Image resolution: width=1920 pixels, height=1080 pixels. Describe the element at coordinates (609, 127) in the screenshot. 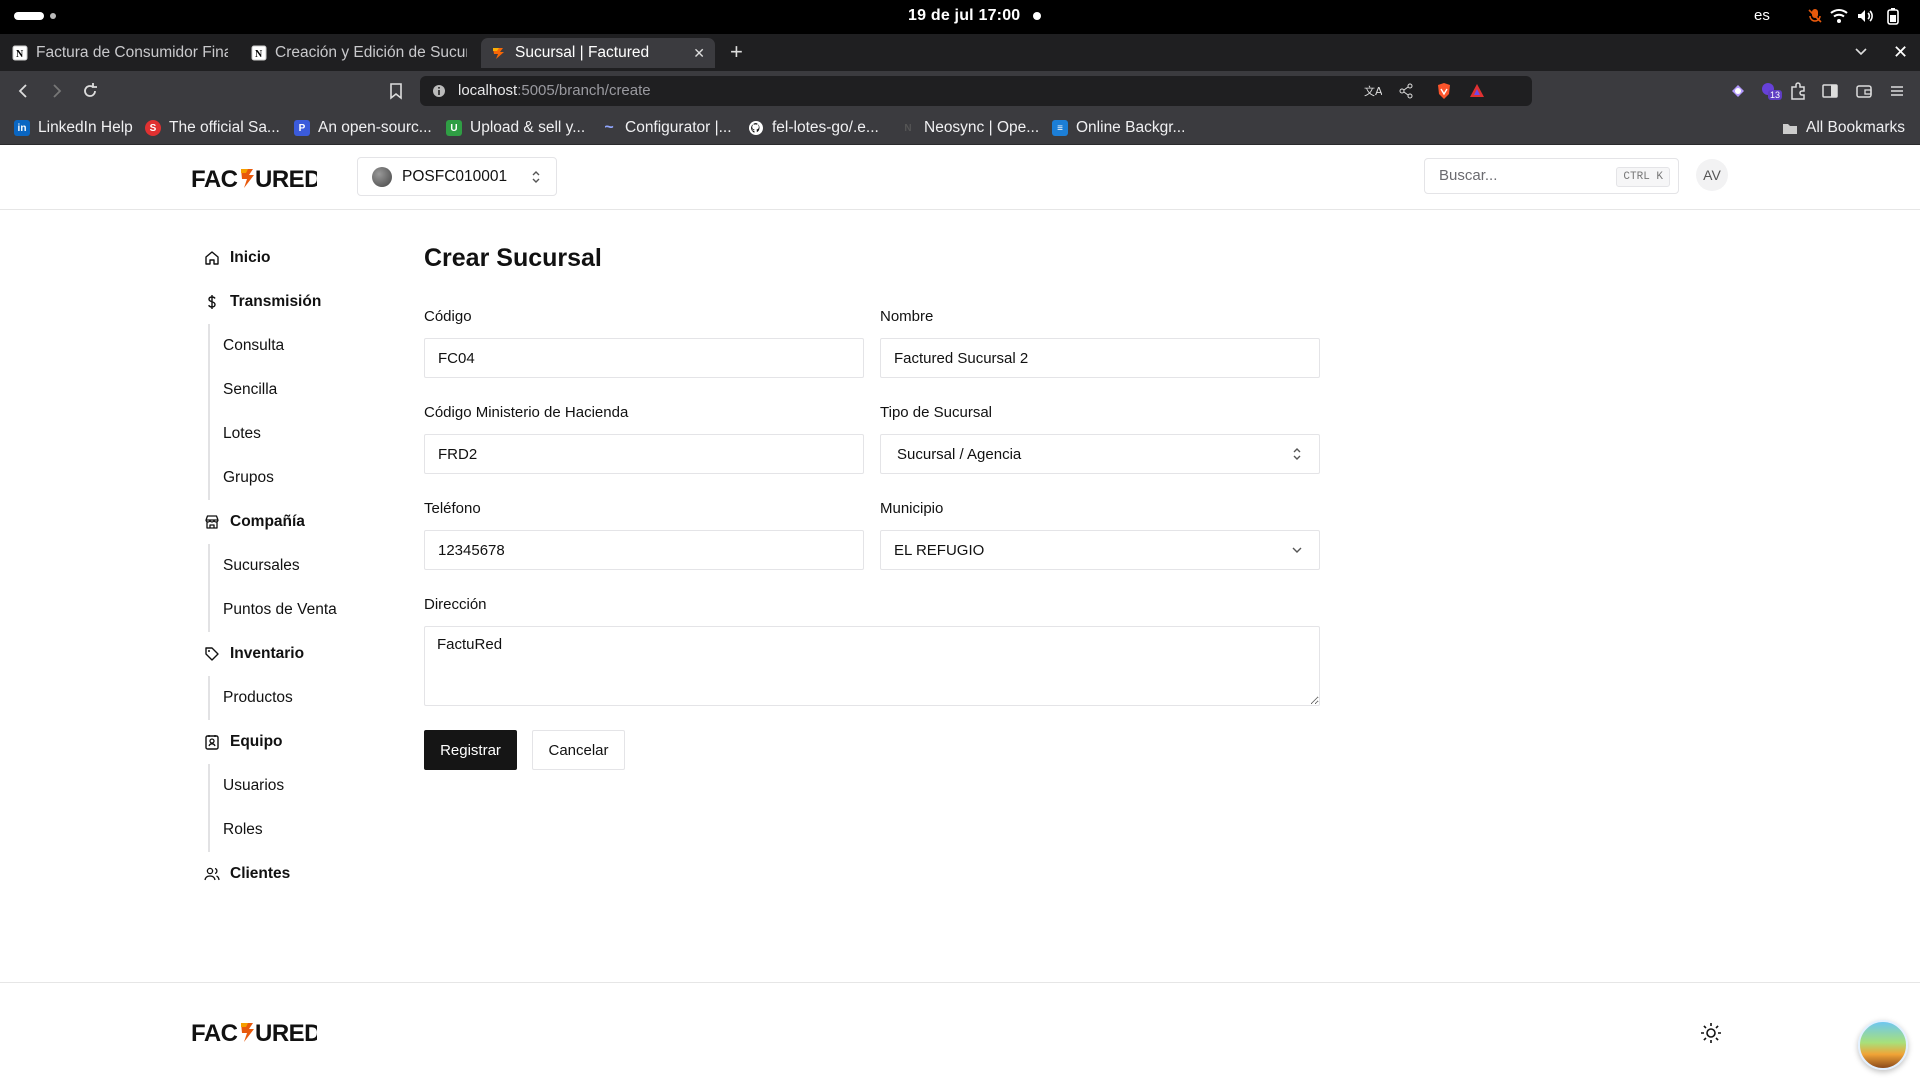

I see `wave-icon: ~` at that location.